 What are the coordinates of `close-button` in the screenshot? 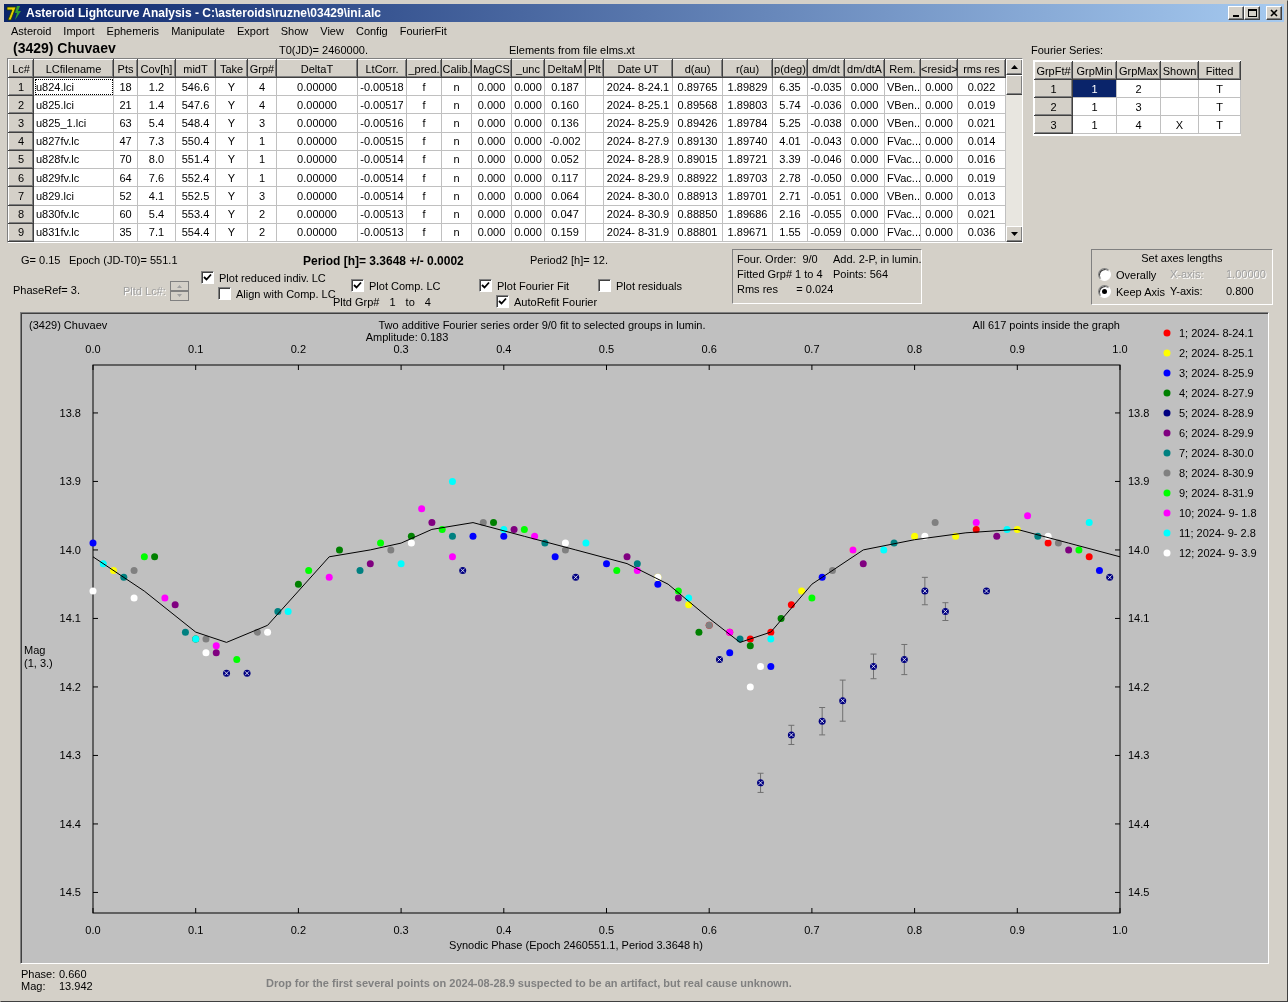 It's located at (1274, 13).